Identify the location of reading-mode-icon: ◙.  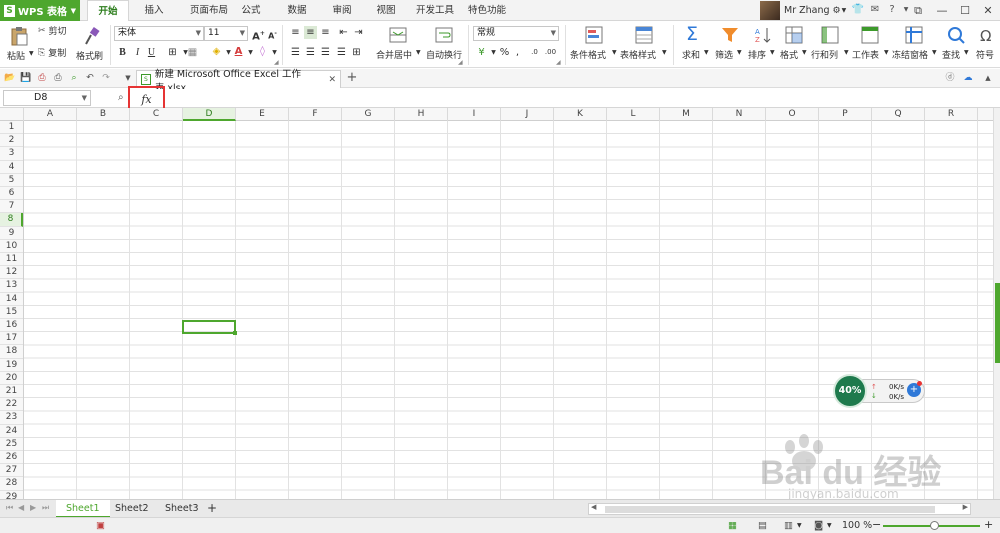
(818, 525).